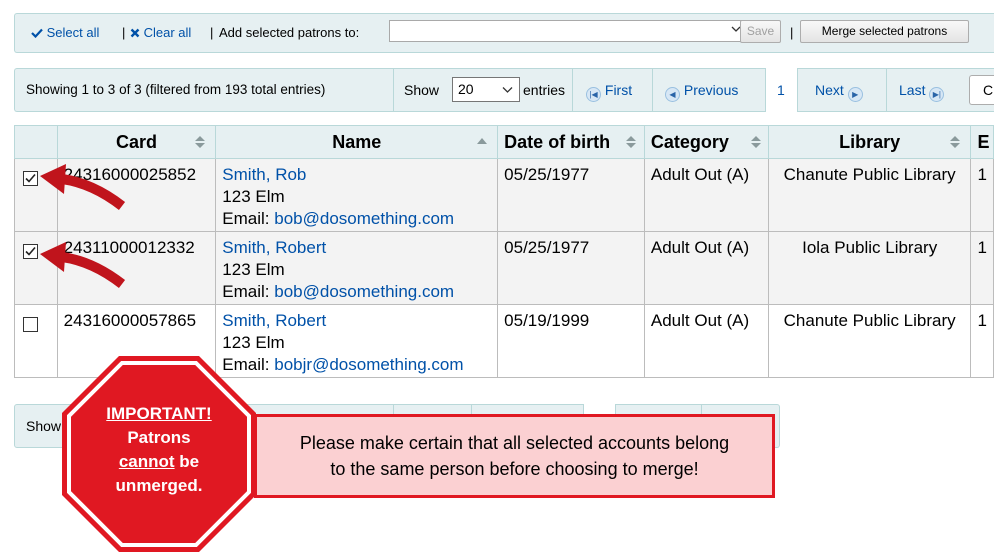 The image size is (994, 554). Describe the element at coordinates (422, 90) in the screenshot. I see `show-label: Show` at that location.